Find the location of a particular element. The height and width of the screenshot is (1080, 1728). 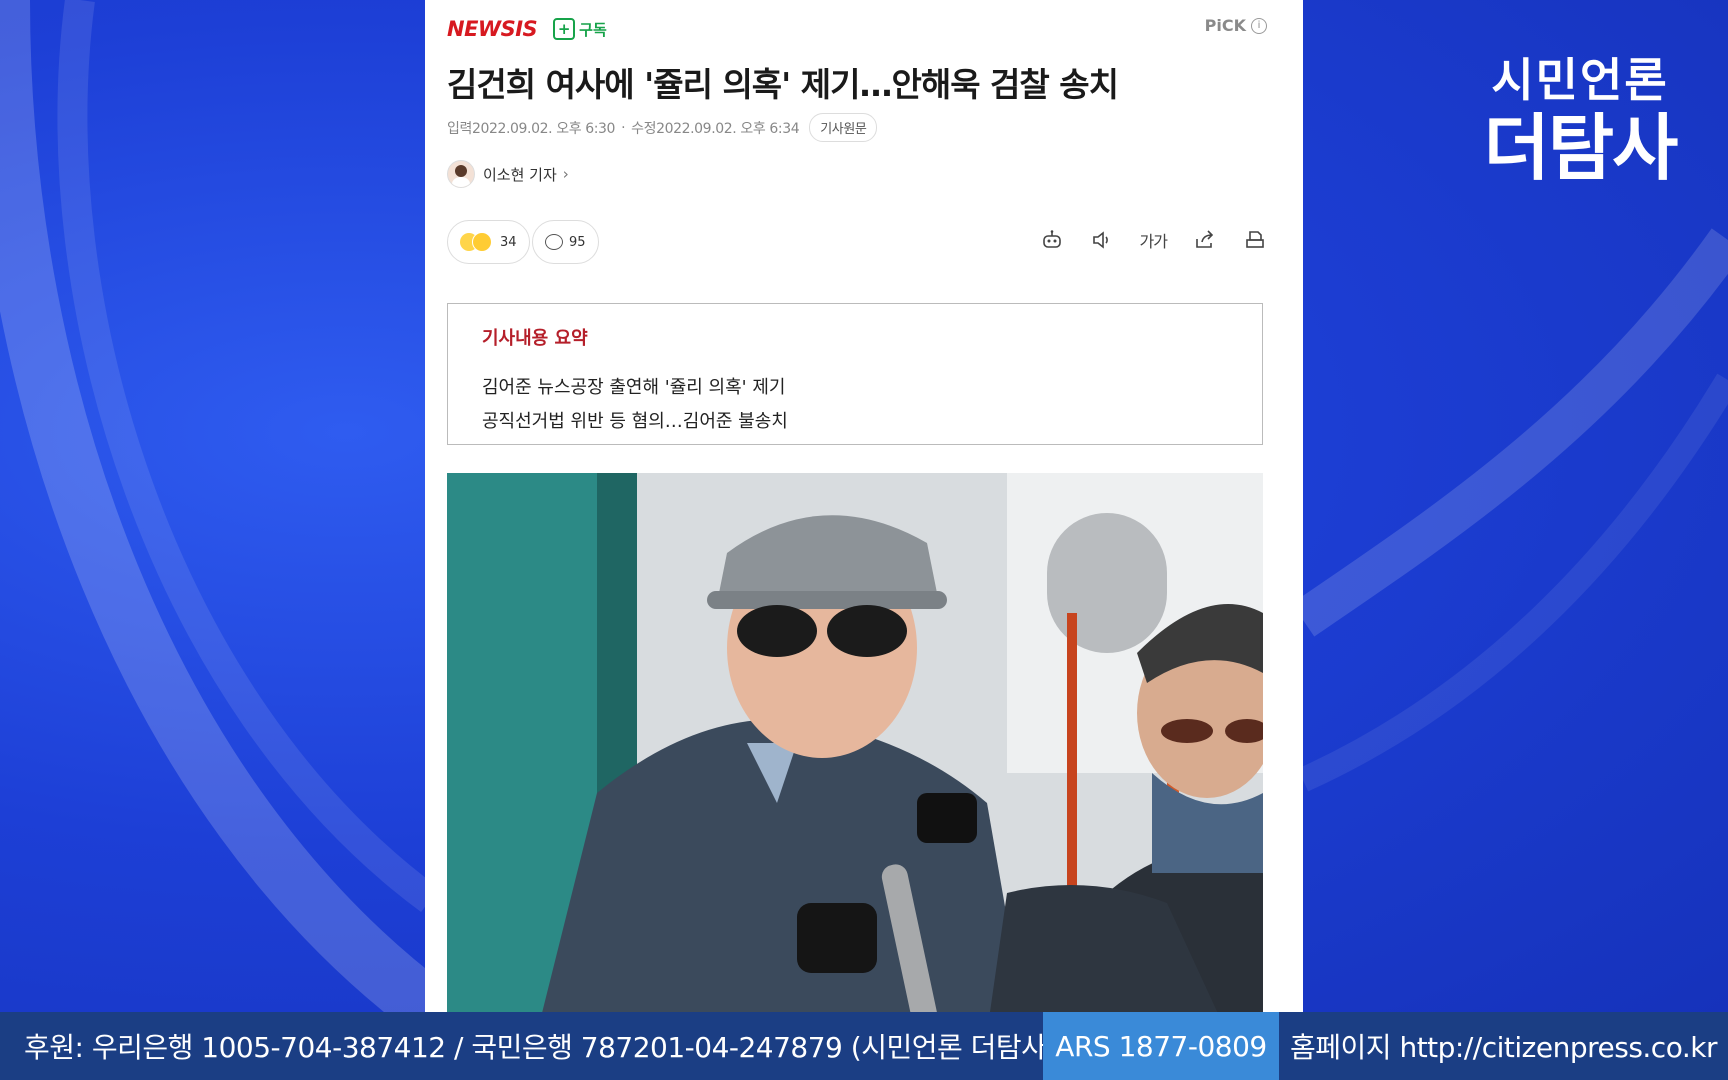

reaction-button: 34 is located at coordinates (488, 242).